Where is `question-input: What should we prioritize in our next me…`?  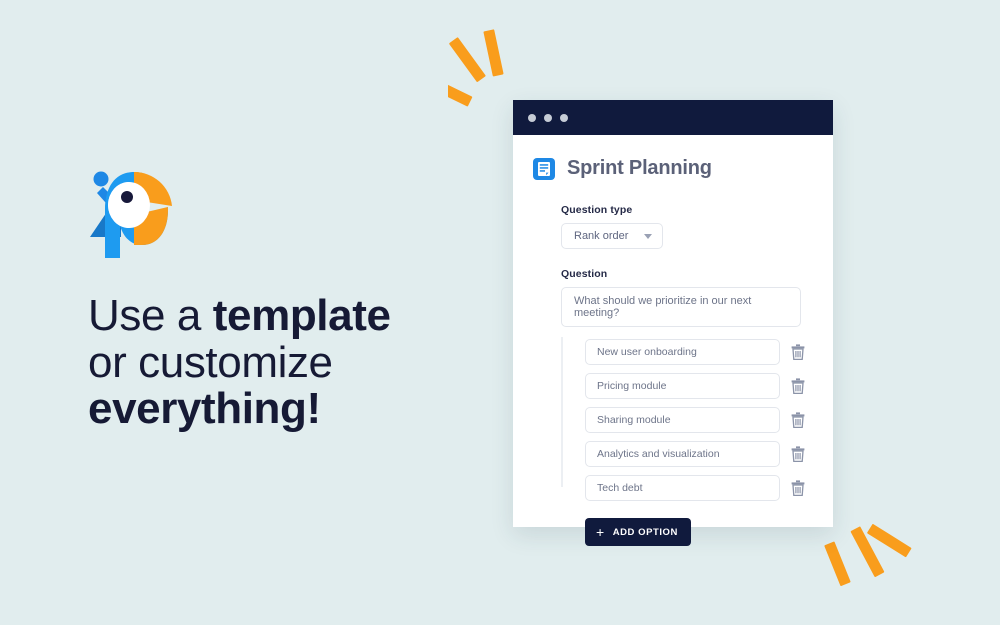 question-input: What should we prioritize in our next me… is located at coordinates (681, 307).